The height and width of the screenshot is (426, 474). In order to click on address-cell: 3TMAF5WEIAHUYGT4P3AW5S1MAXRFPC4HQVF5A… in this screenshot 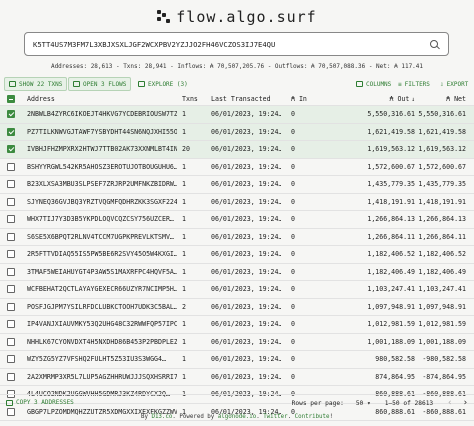, I will do `click(102, 272)`.